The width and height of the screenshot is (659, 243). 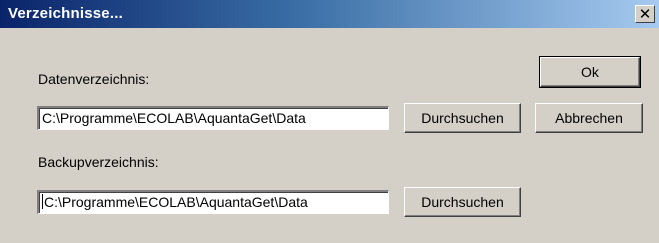 I want to click on backup-directory-browse-button: Durchsuchen, so click(x=462, y=202).